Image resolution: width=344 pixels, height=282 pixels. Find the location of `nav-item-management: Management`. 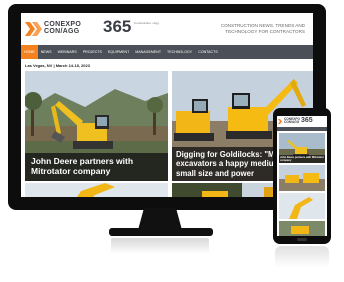

nav-item-management: Management is located at coordinates (148, 52).